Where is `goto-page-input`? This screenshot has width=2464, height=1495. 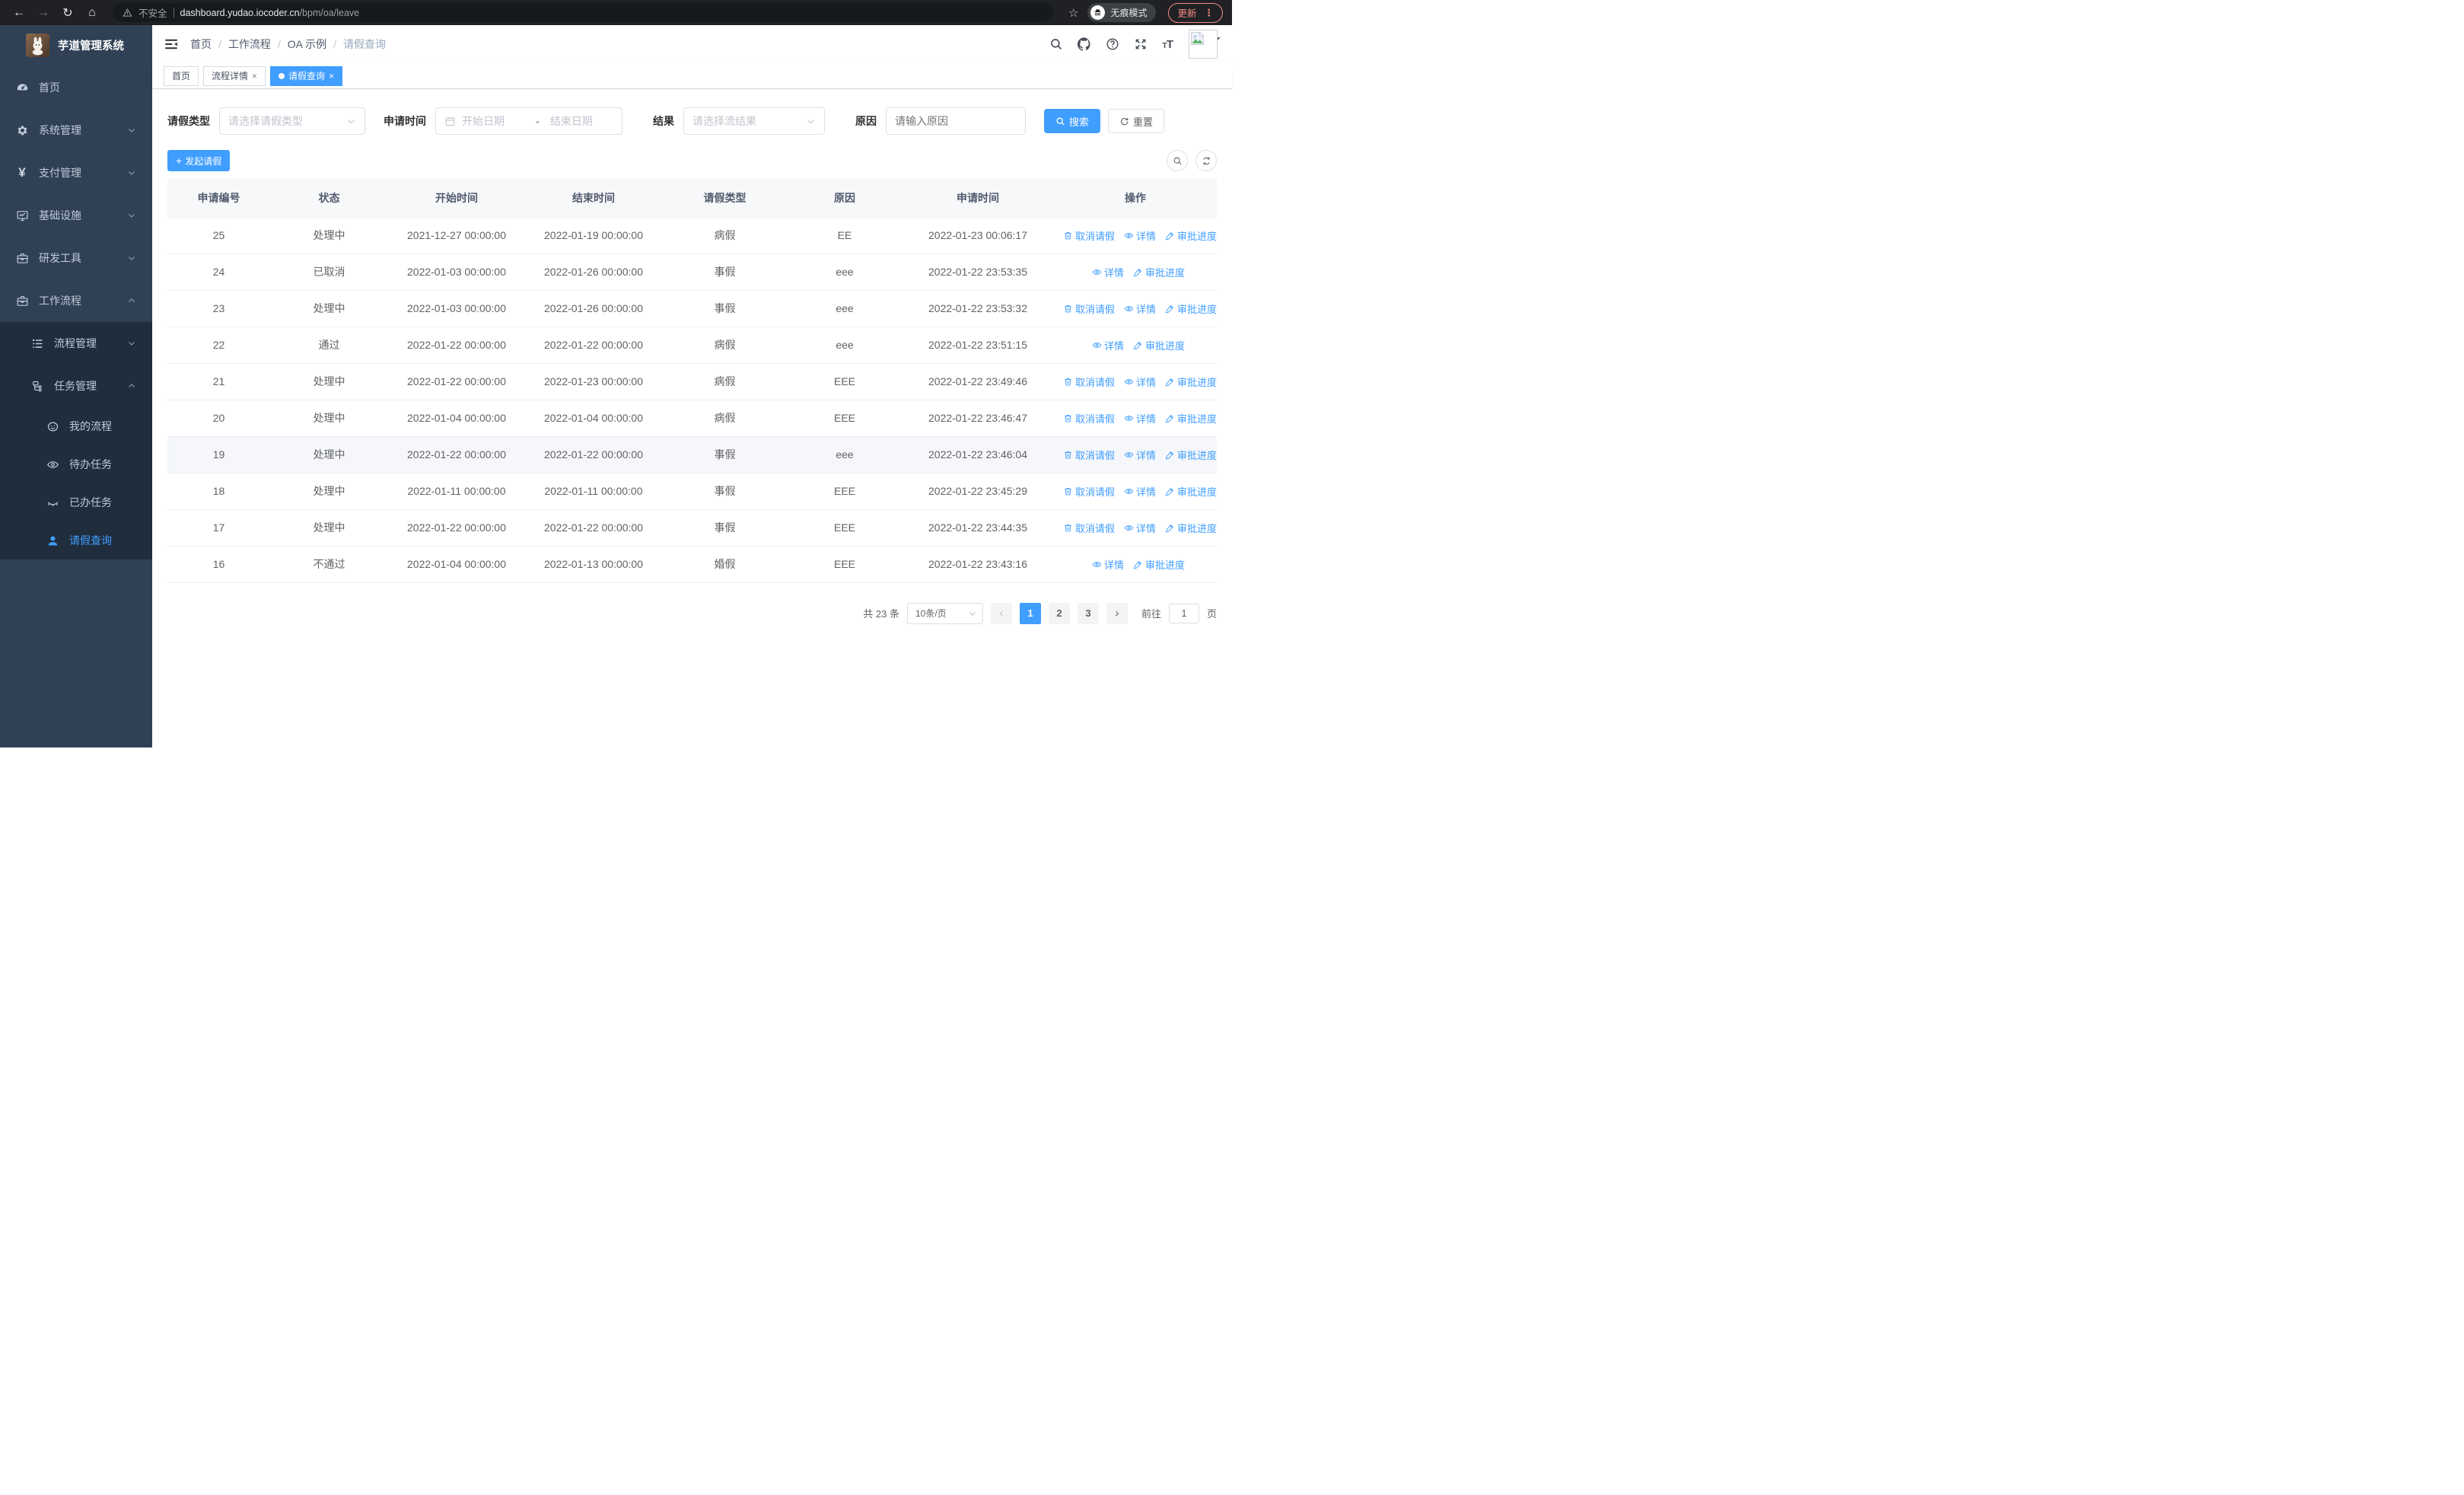 goto-page-input is located at coordinates (1183, 613).